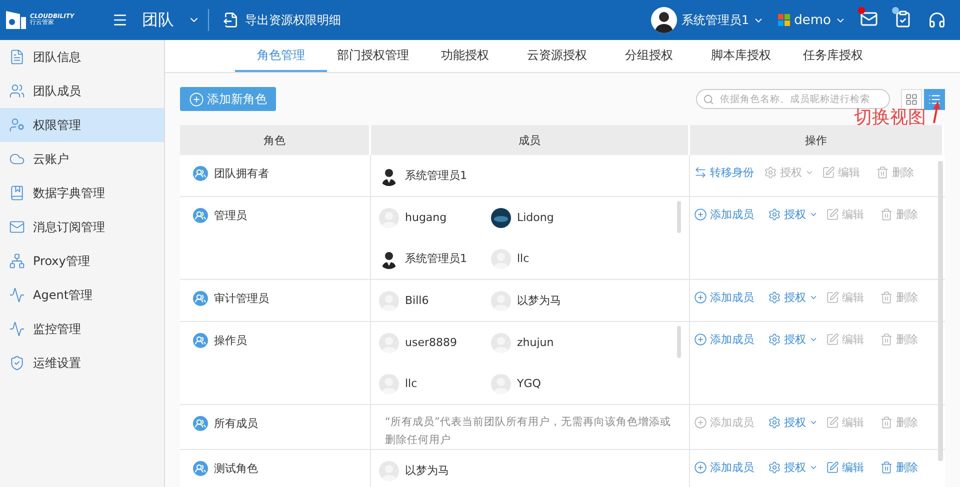 The height and width of the screenshot is (487, 960). Describe the element at coordinates (82, 261) in the screenshot. I see `sidebar-item: Proxy管理` at that location.